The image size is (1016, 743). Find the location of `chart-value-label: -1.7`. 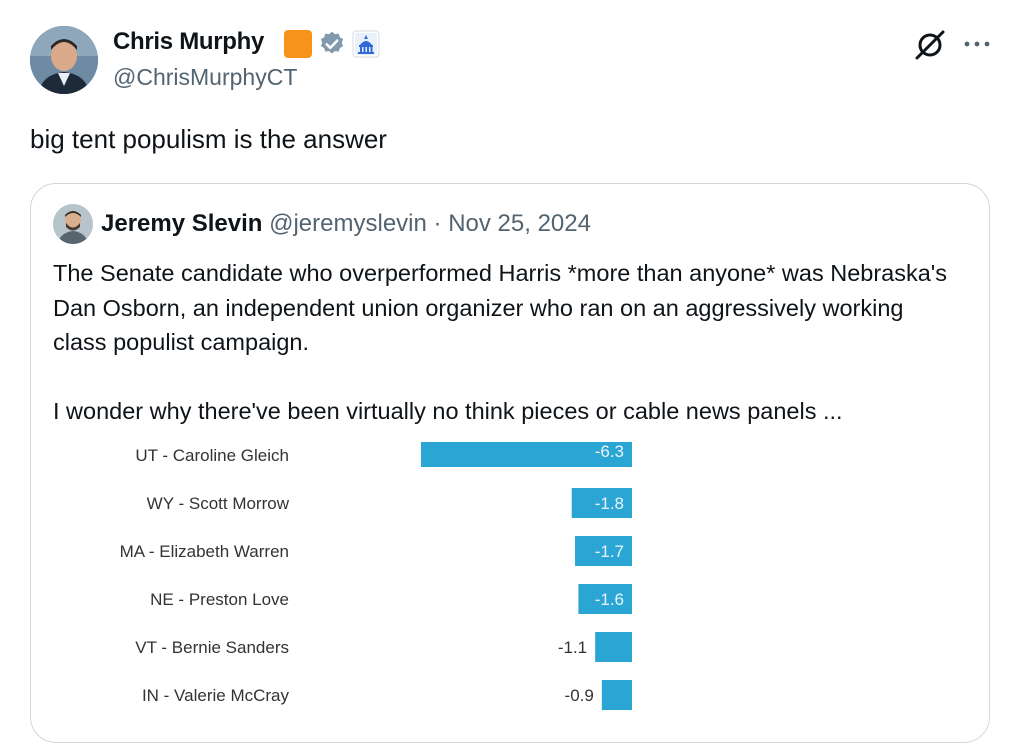

chart-value-label: -1.7 is located at coordinates (609, 551).